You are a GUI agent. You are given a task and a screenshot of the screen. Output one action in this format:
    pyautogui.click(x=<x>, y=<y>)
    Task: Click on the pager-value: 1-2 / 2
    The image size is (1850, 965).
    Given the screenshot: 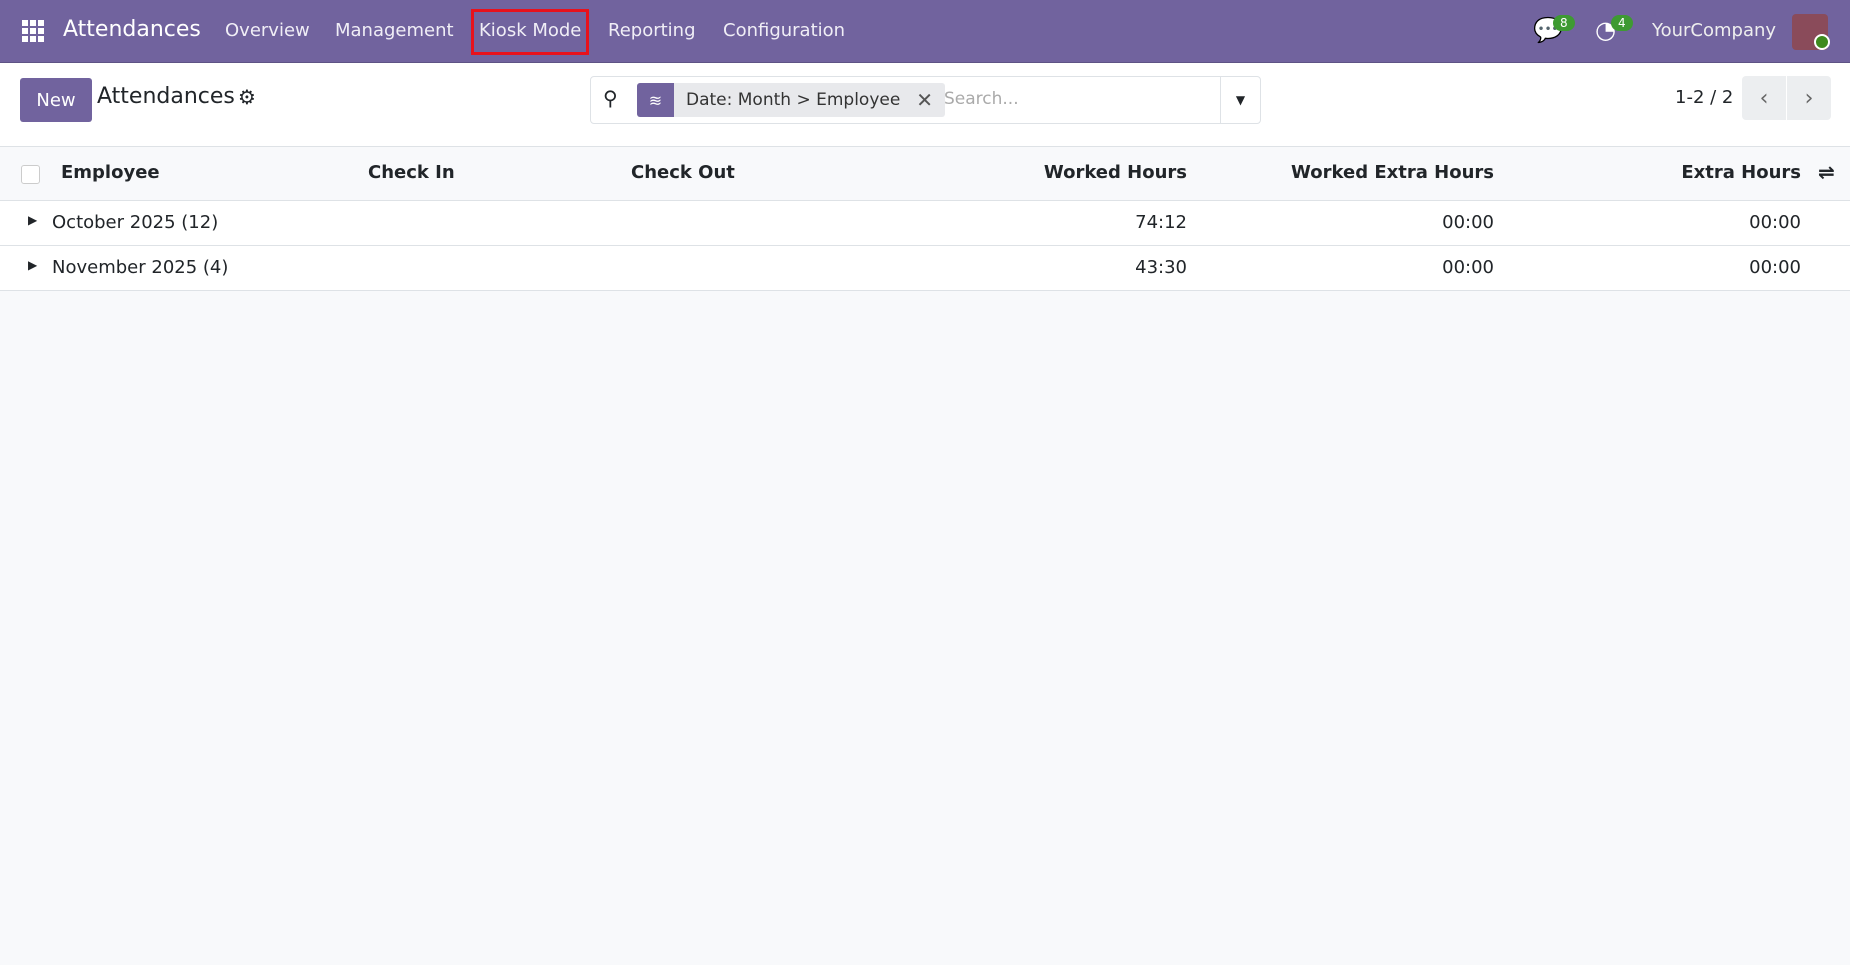 What is the action you would take?
    pyautogui.click(x=1704, y=97)
    